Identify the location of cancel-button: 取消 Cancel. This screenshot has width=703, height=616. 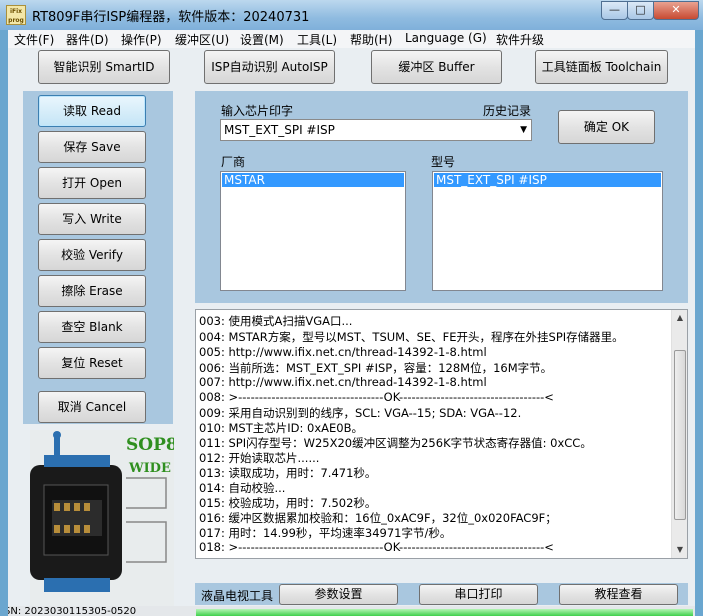
(92, 407).